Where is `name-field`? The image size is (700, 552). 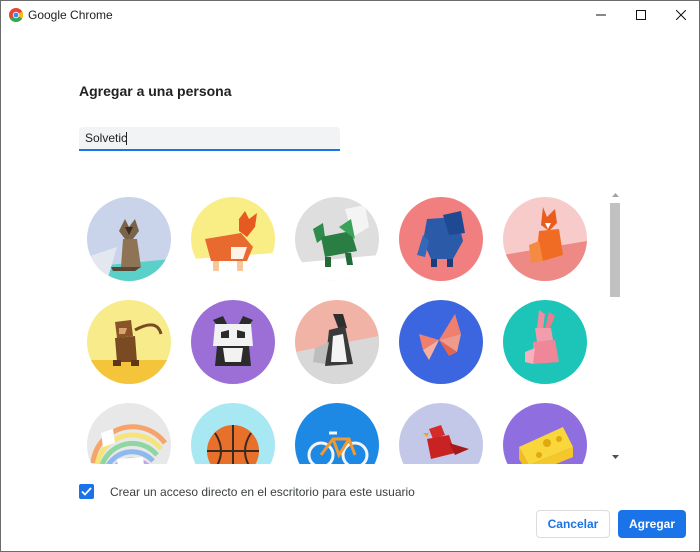 name-field is located at coordinates (209, 139).